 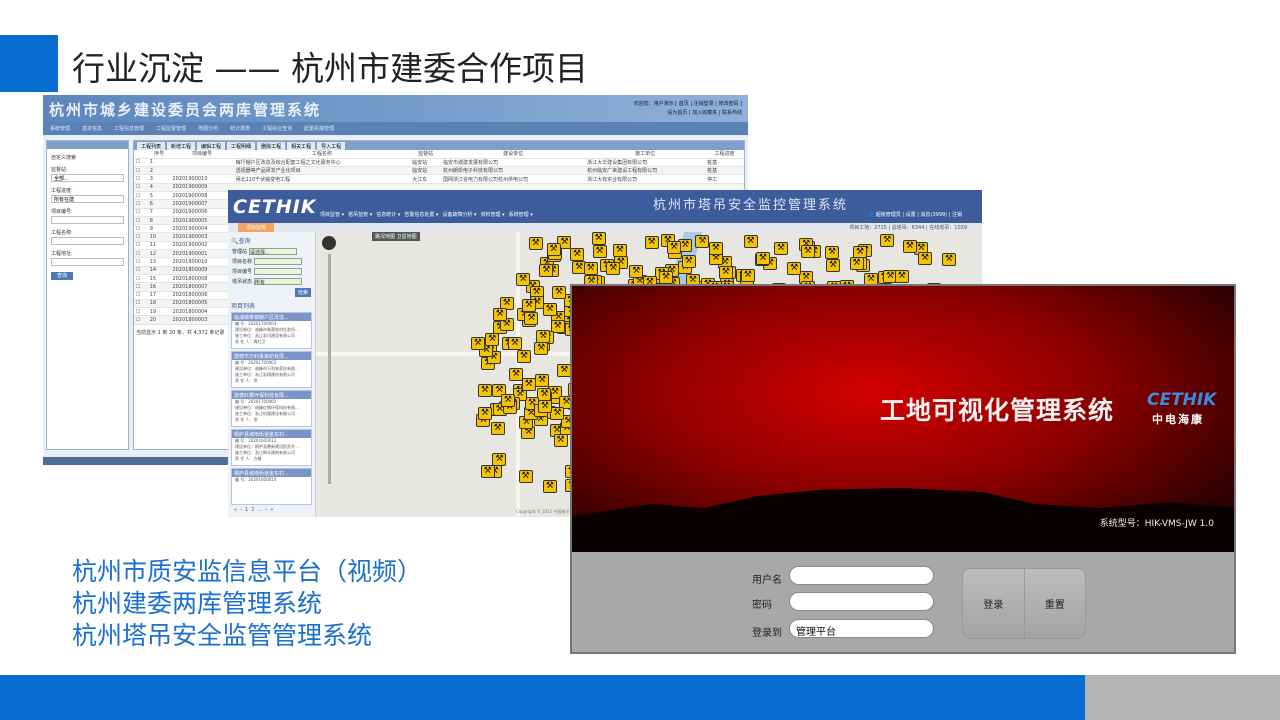 What do you see at coordinates (521, 214) in the screenshot?
I see `menu-item: 系统管理 ▾` at bounding box center [521, 214].